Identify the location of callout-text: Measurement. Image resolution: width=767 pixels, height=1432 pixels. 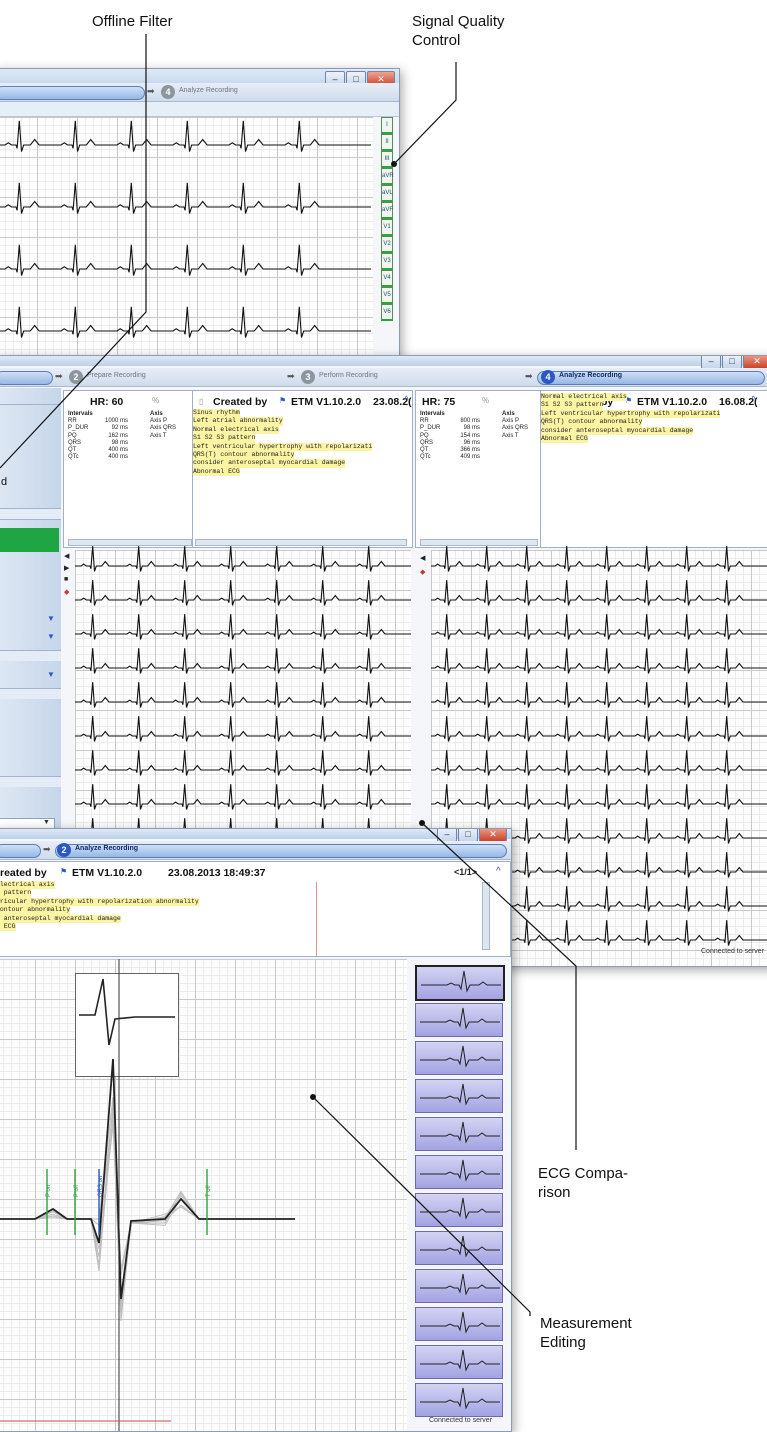
(586, 1323).